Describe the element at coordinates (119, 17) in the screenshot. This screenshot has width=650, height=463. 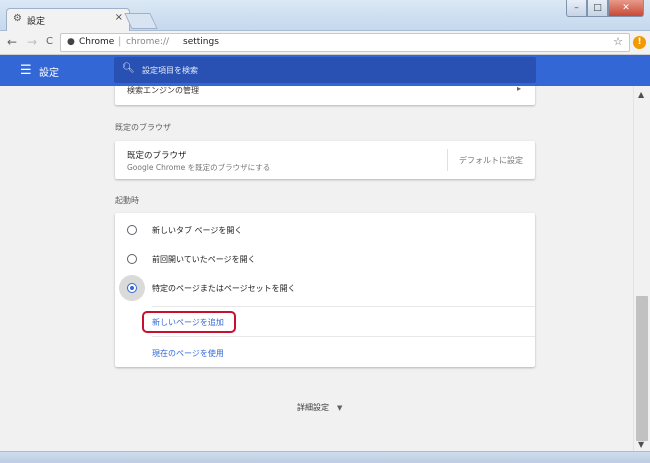
I see `close-tab-icon: ×` at that location.